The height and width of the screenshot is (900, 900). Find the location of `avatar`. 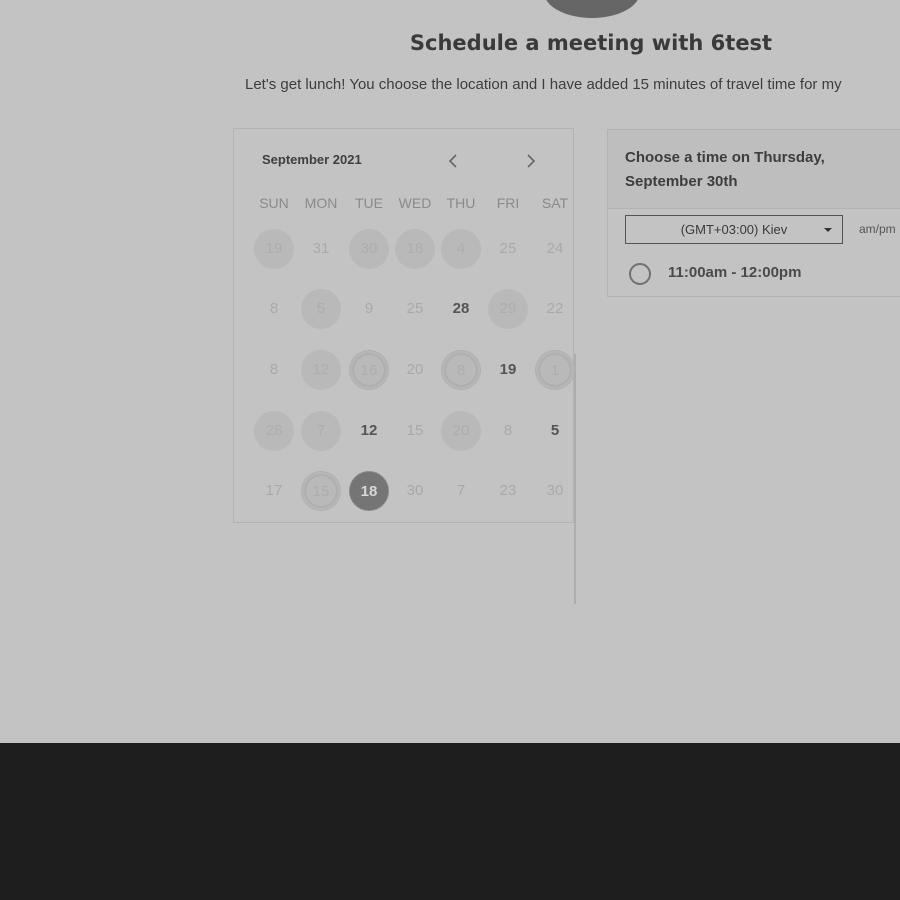

avatar is located at coordinates (592, 9).